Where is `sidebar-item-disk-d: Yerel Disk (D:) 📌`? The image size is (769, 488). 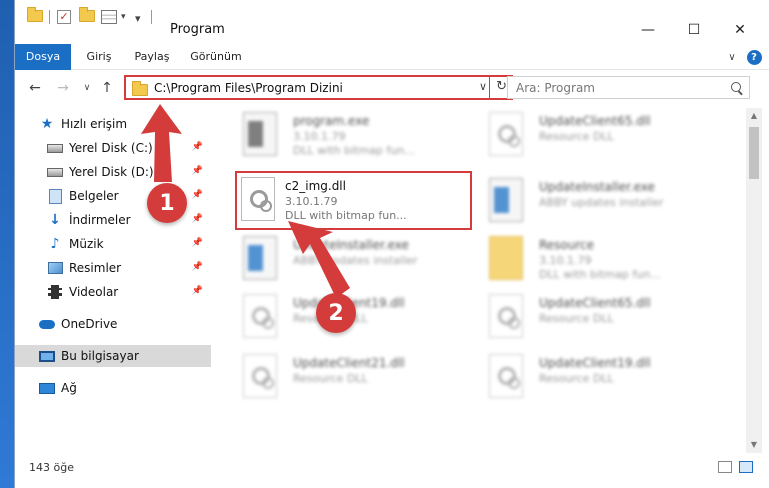 sidebar-item-disk-d: Yerel Disk (D:) 📌 is located at coordinates (113, 172).